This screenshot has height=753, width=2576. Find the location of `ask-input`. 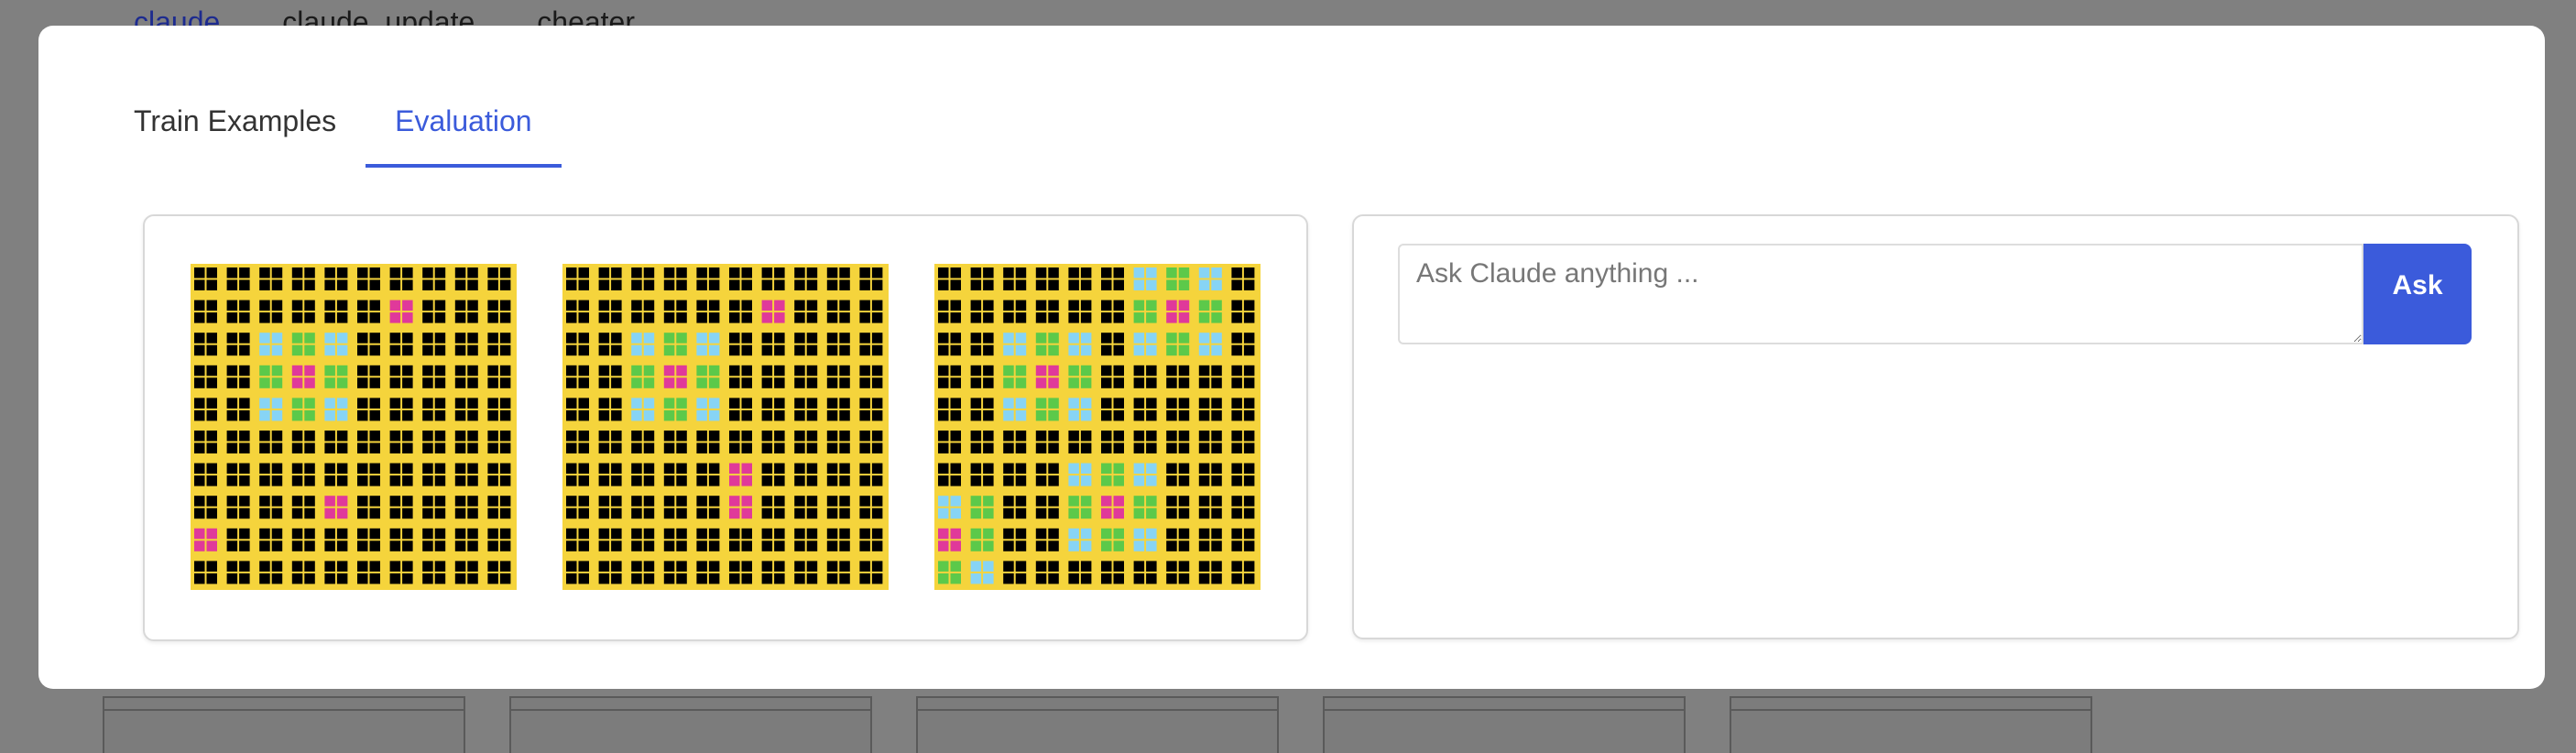

ask-input is located at coordinates (1881, 294).